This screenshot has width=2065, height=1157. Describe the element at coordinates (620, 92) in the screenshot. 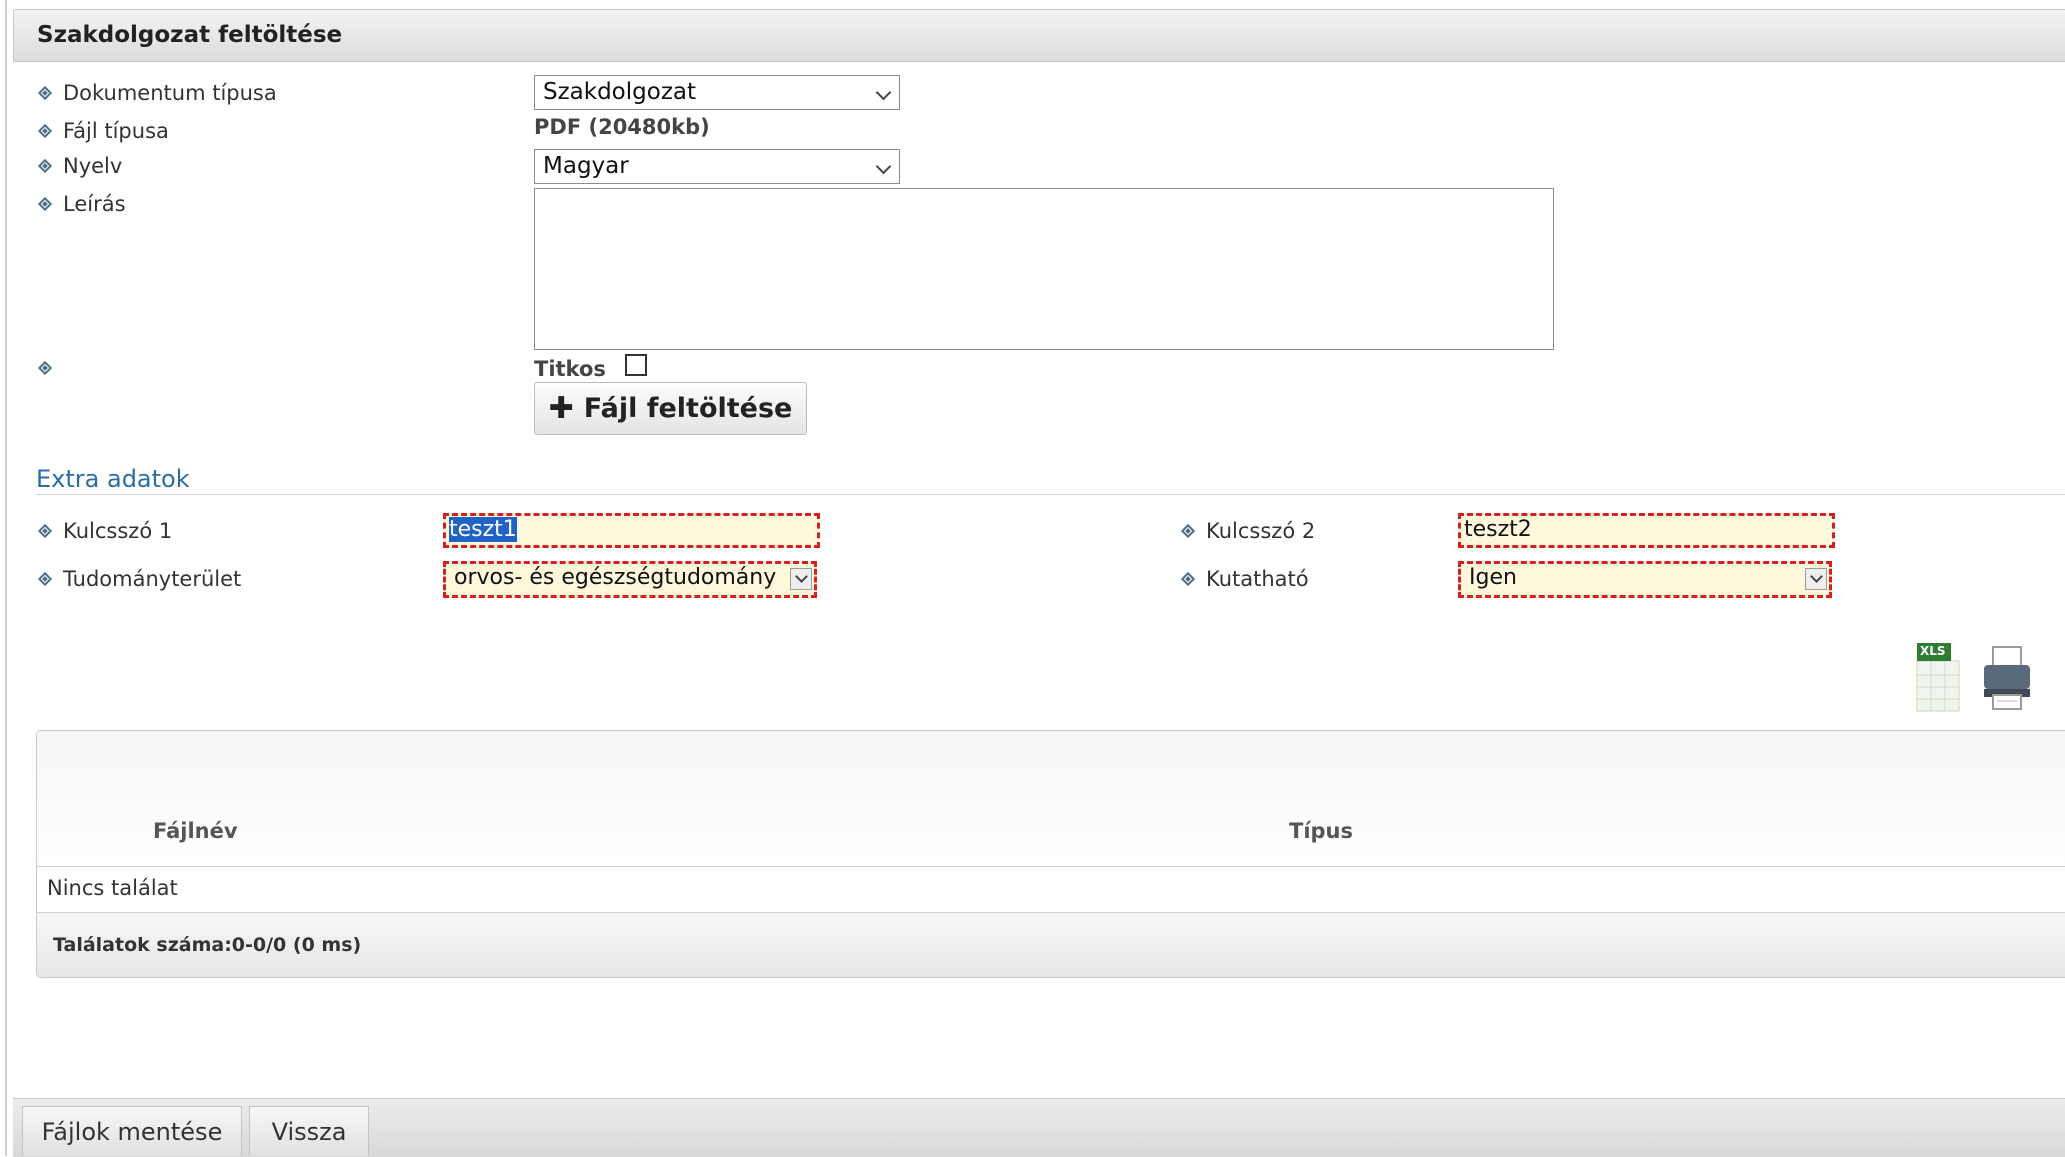

I see `doc-type-value: Szakdolgozat` at that location.